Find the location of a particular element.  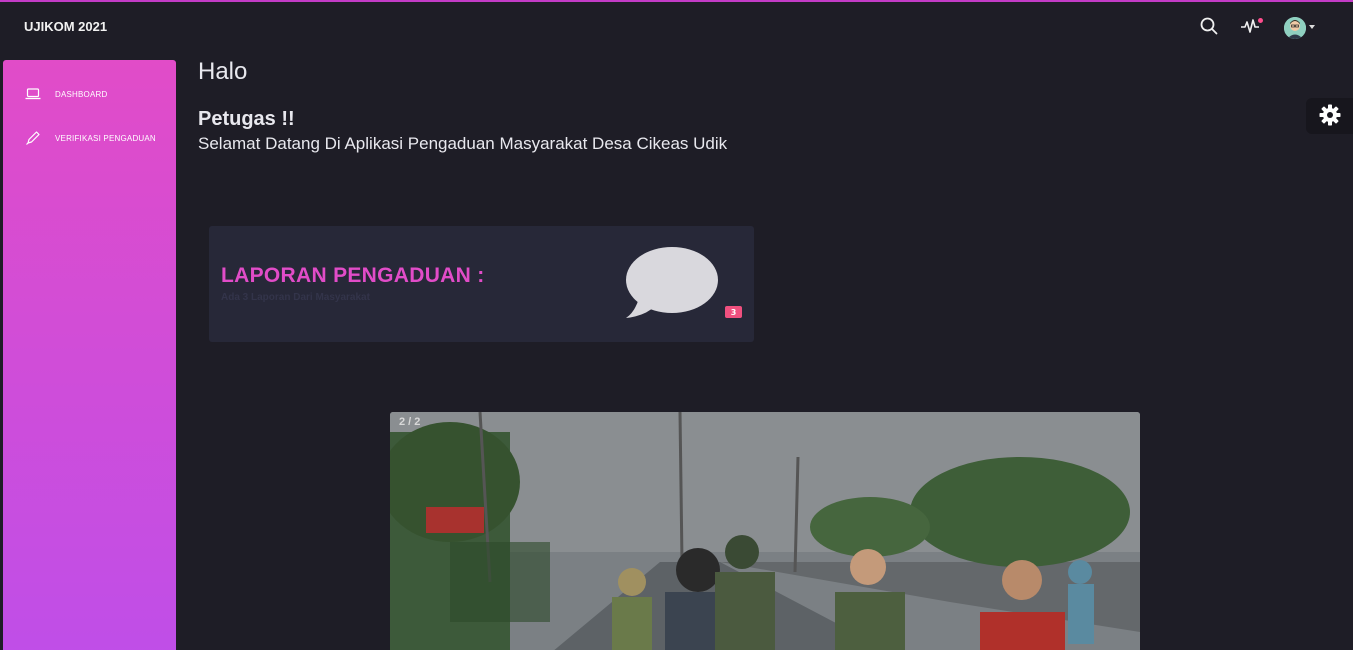

gear-icon is located at coordinates (1330, 115).